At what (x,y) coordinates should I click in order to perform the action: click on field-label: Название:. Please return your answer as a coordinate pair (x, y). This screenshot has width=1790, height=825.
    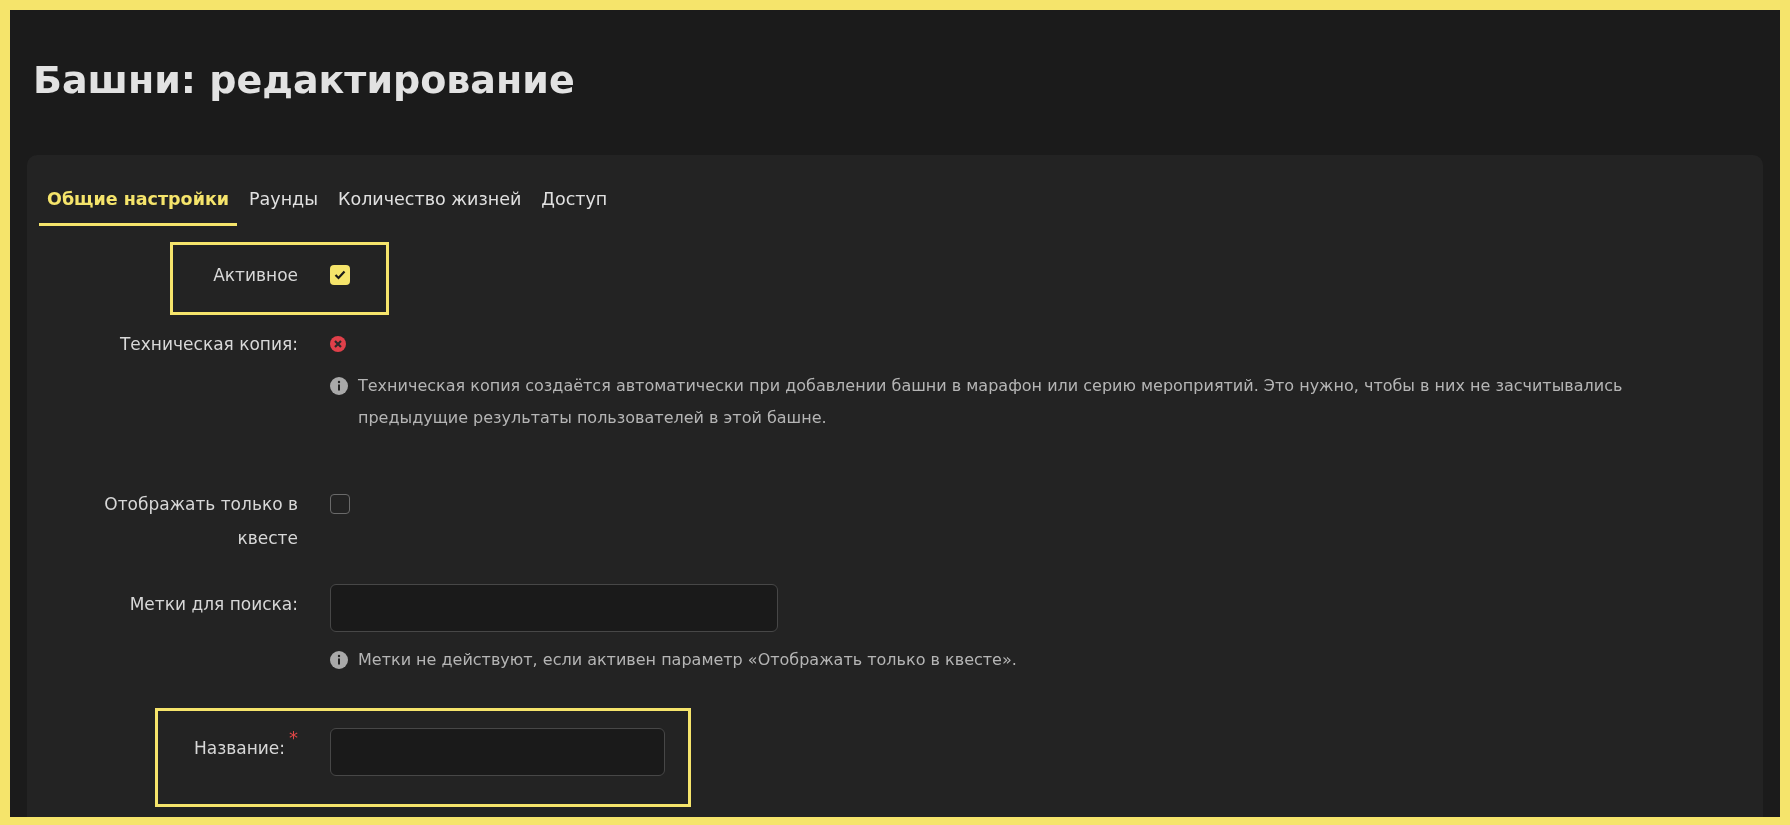
    Looking at the image, I should click on (239, 748).